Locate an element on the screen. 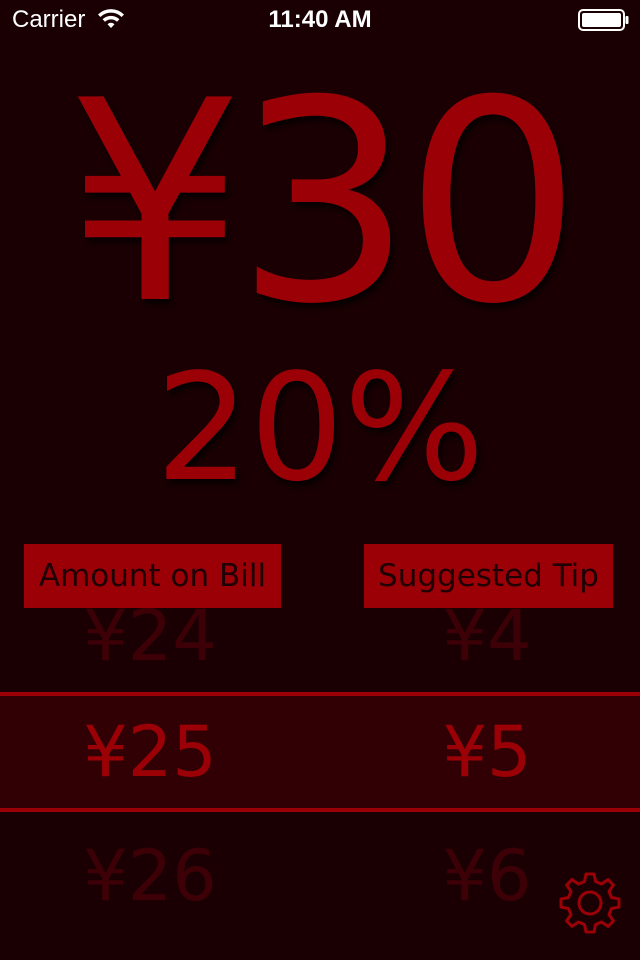 This screenshot has height=960, width=640. clock: 11:40 AM is located at coordinates (320, 19).